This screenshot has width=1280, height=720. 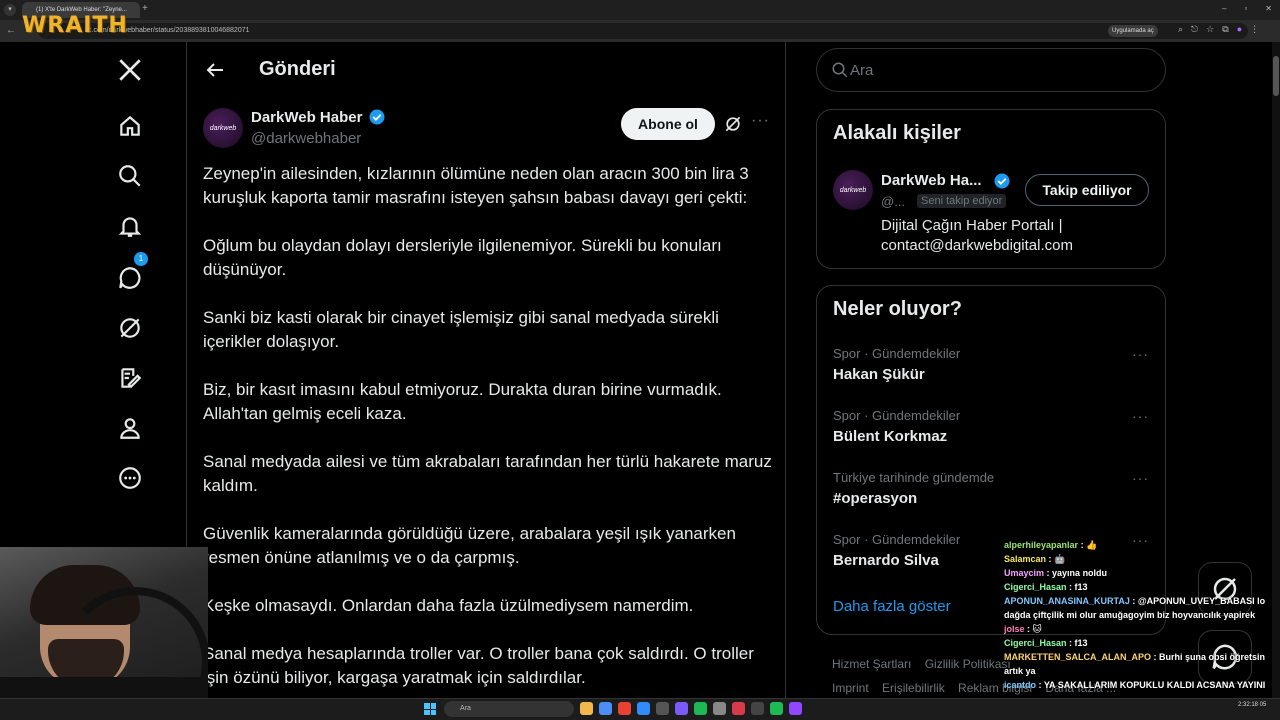 What do you see at coordinates (1239, 29) in the screenshot?
I see `profile-avatar-icon: ●` at bounding box center [1239, 29].